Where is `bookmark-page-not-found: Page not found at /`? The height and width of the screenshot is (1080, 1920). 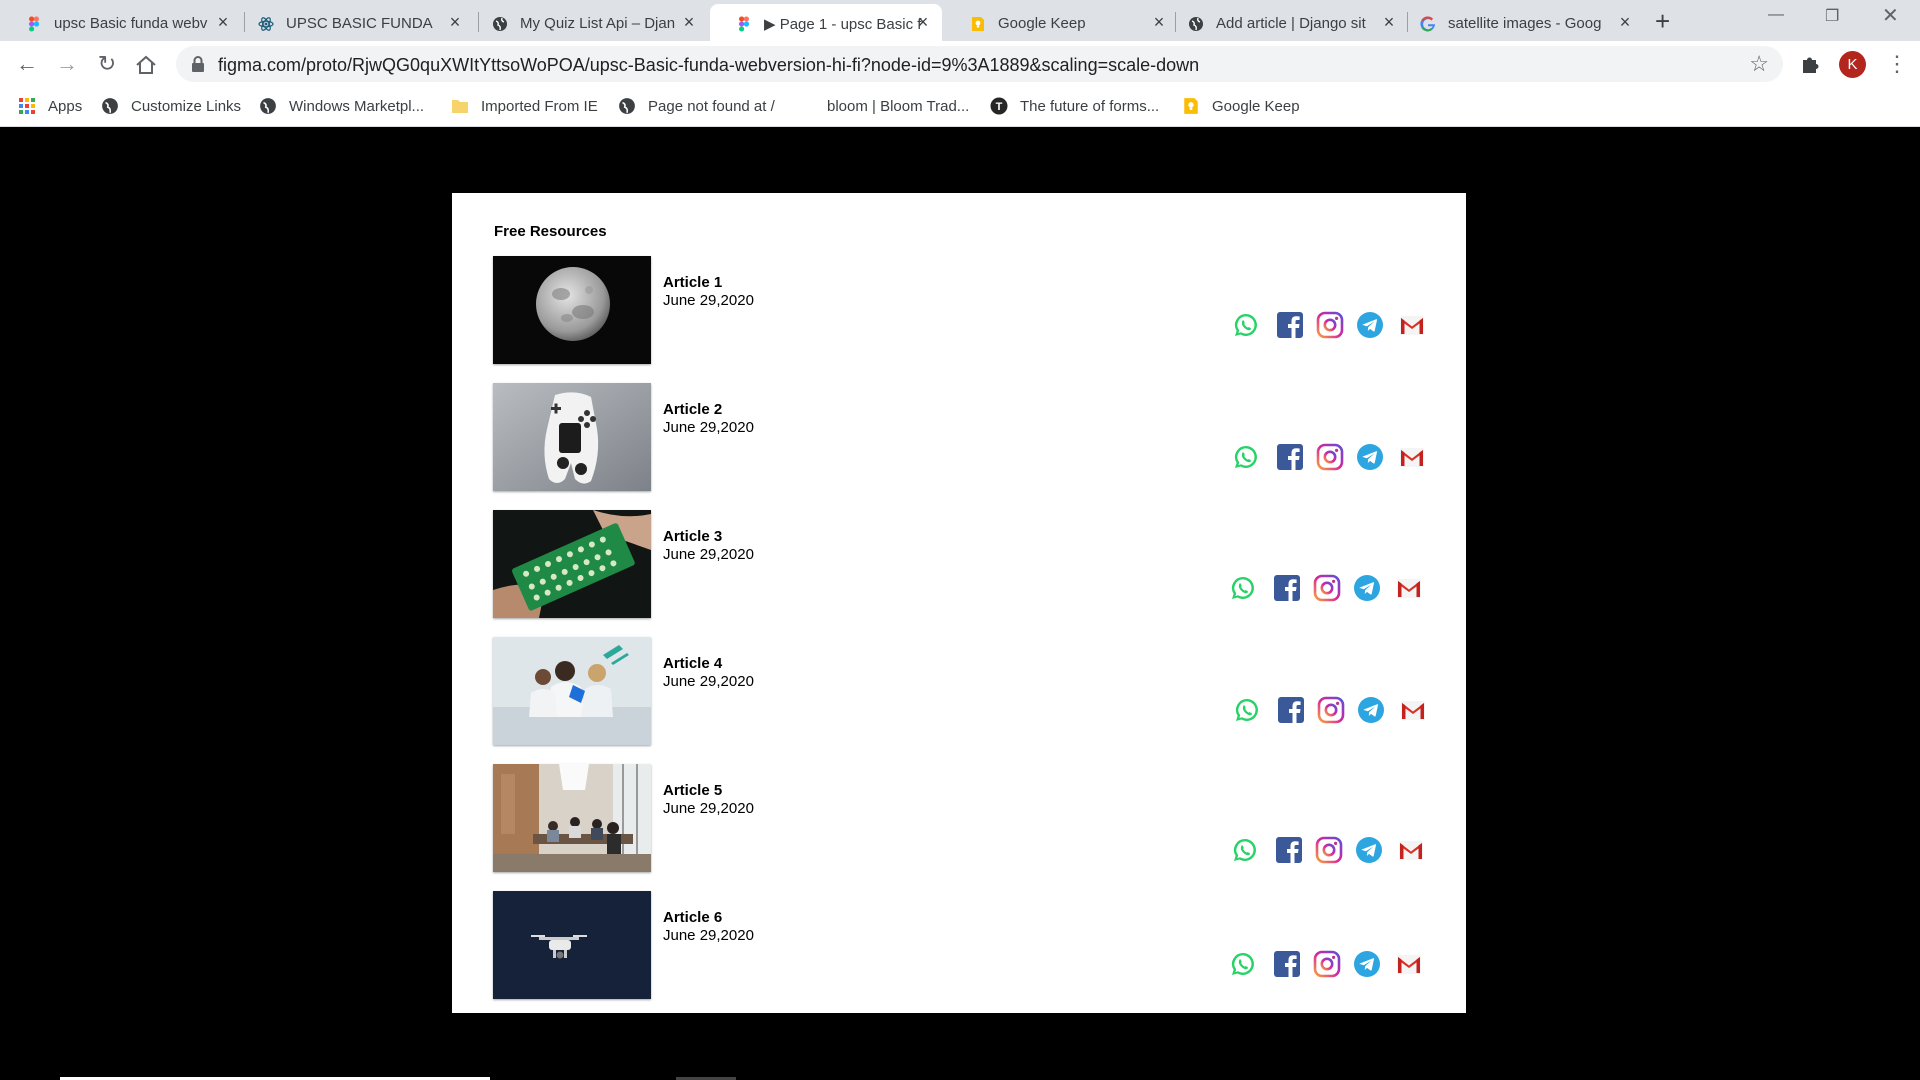
bookmark-page-not-found: Page not found at / is located at coordinates (696, 106).